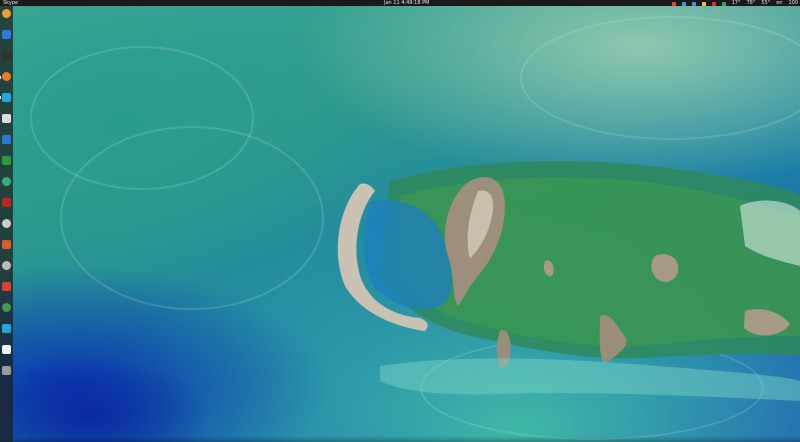 The height and width of the screenshot is (442, 800). Describe the element at coordinates (6, 34) in the screenshot. I see `vscode-icon` at that location.